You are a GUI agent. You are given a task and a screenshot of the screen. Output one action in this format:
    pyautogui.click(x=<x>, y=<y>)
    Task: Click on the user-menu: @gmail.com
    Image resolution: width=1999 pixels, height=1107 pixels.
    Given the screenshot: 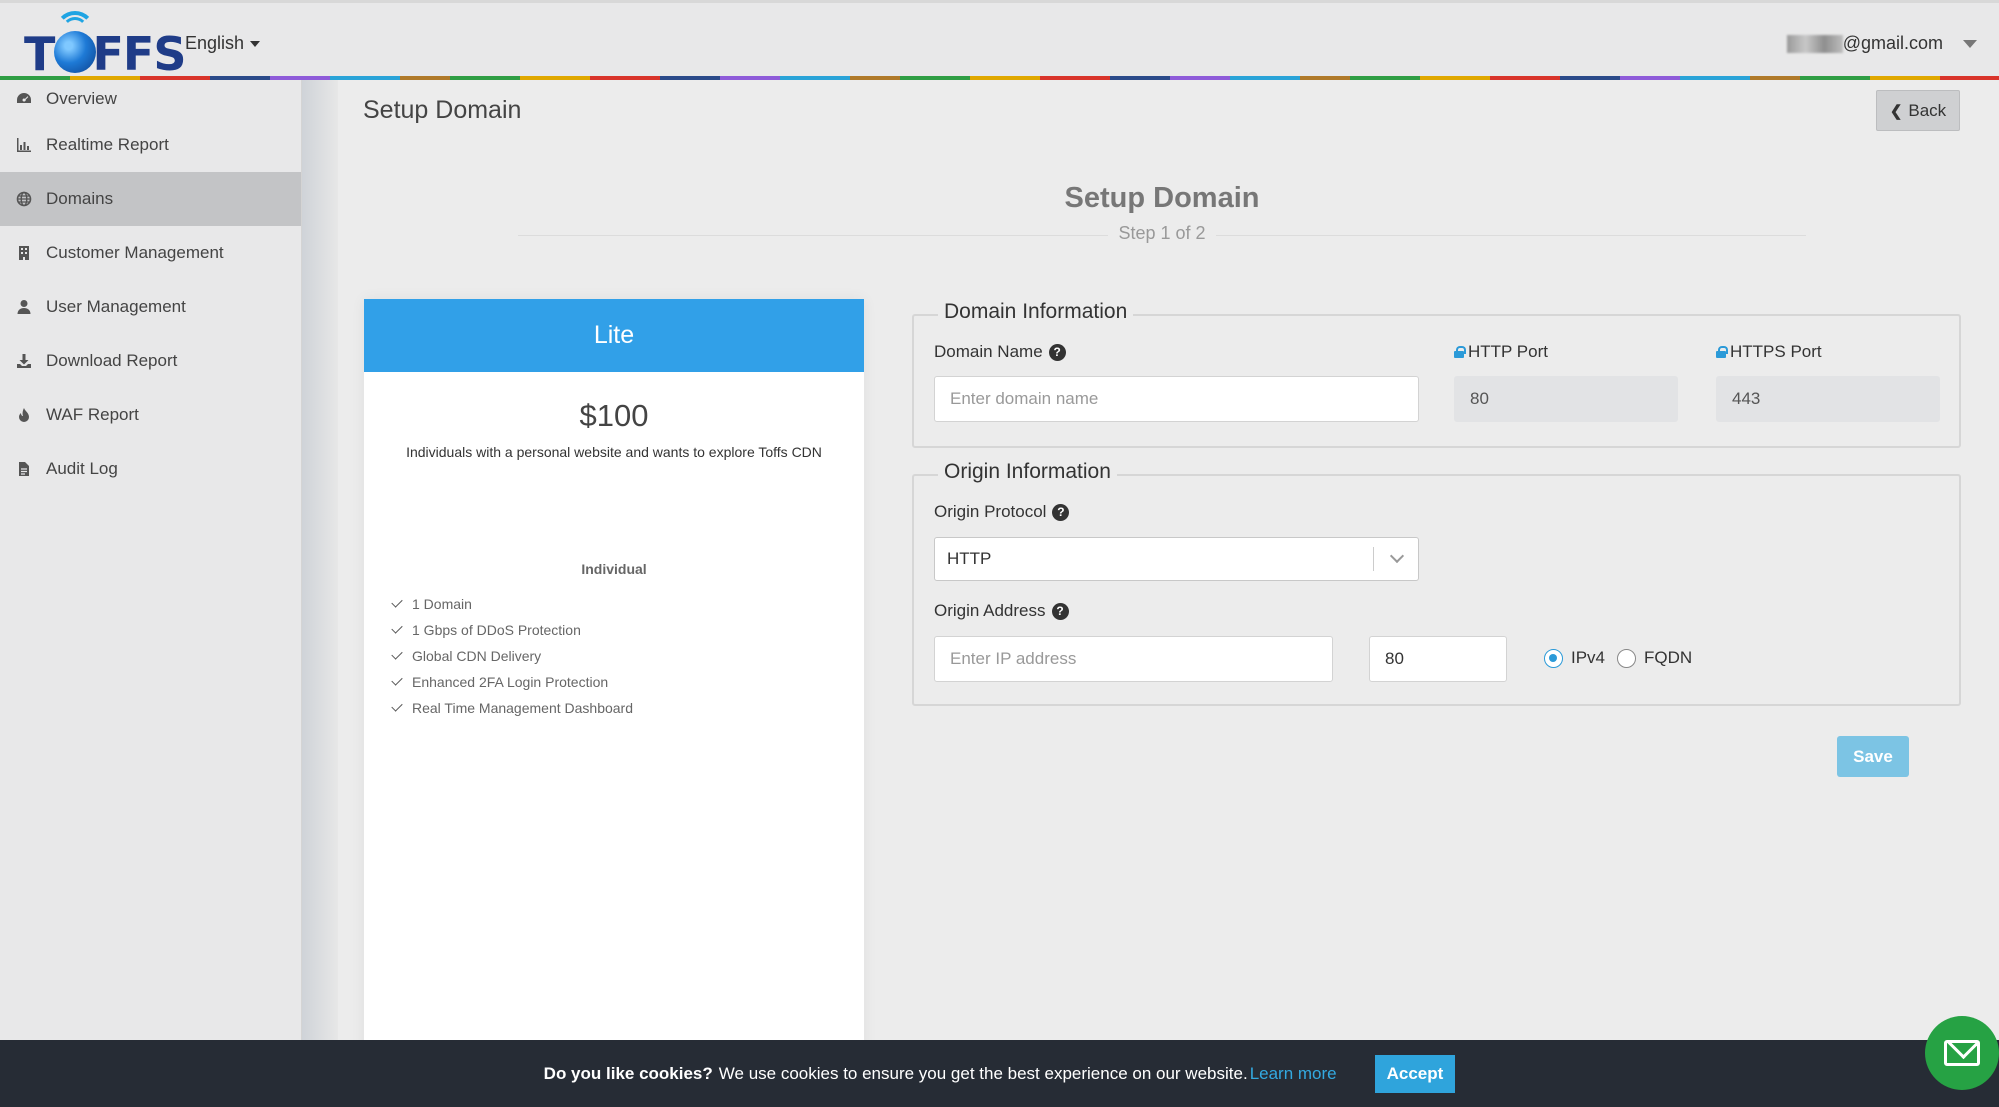 What is the action you would take?
    pyautogui.click(x=1881, y=43)
    